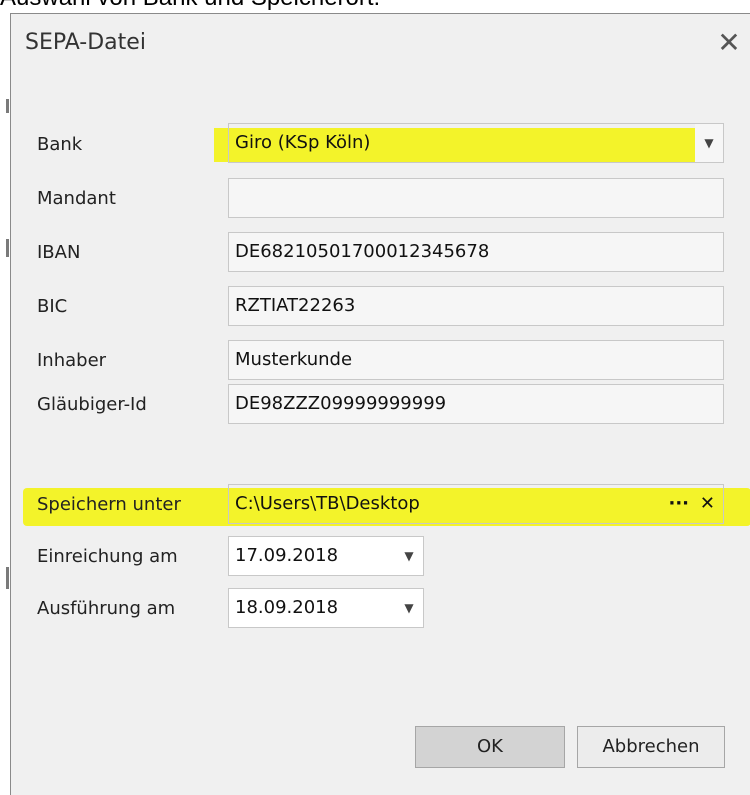  I want to click on bank-value: Giro (KSp Köln), so click(303, 142).